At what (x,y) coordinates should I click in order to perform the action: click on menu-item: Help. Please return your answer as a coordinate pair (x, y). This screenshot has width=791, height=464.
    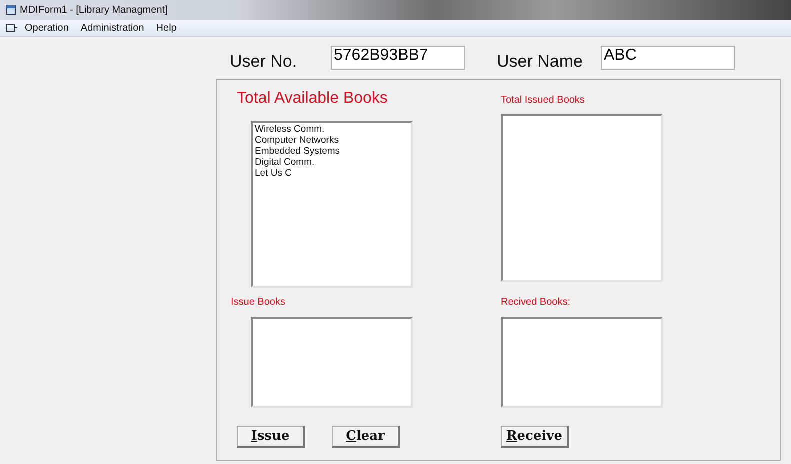
    Looking at the image, I should click on (166, 28).